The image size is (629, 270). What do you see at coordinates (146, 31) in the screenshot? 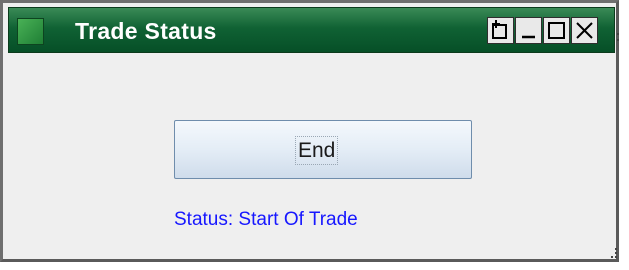
I see `window-title: Trade Status` at bounding box center [146, 31].